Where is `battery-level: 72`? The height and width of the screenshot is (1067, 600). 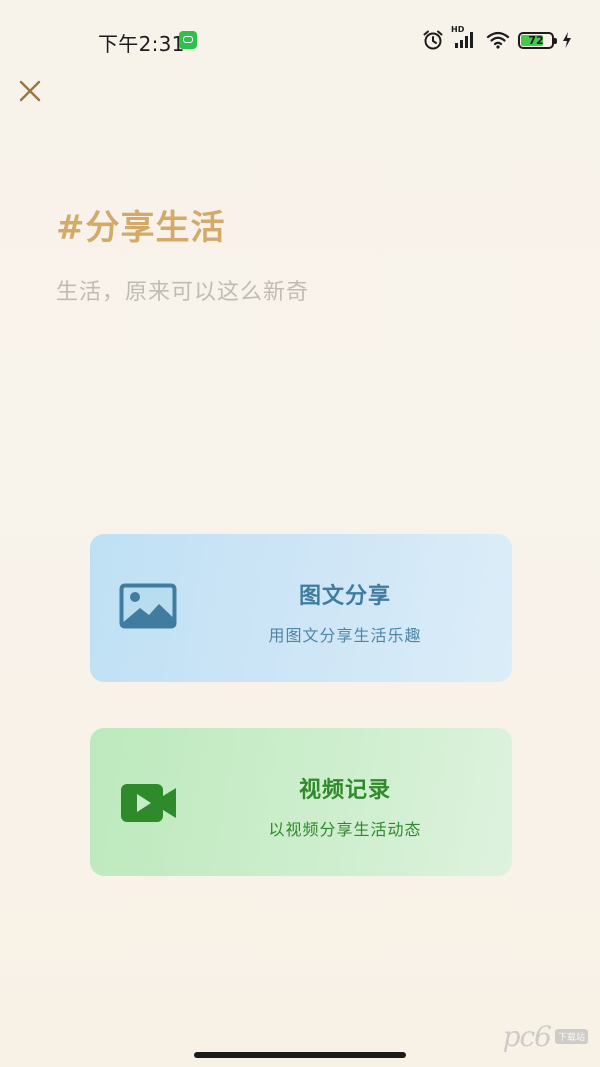 battery-level: 72 is located at coordinates (536, 40).